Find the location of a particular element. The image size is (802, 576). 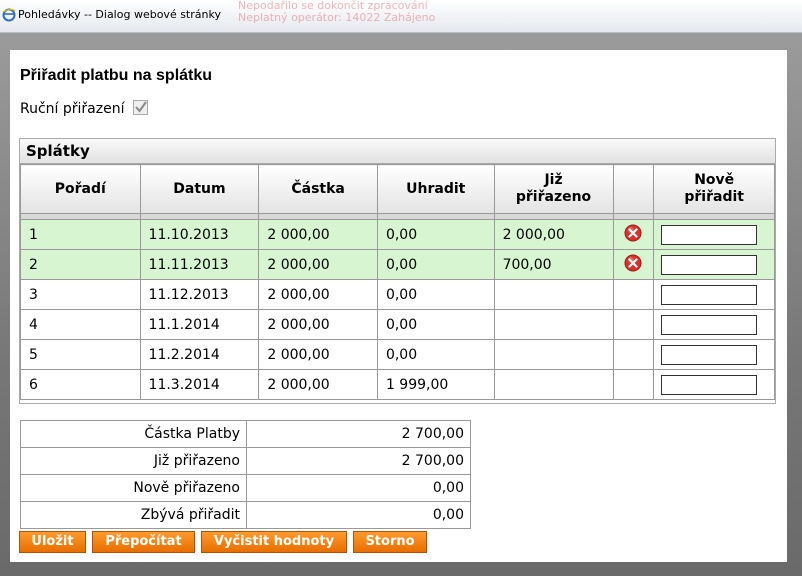

date-cell: 11.1.2014 is located at coordinates (199, 324).